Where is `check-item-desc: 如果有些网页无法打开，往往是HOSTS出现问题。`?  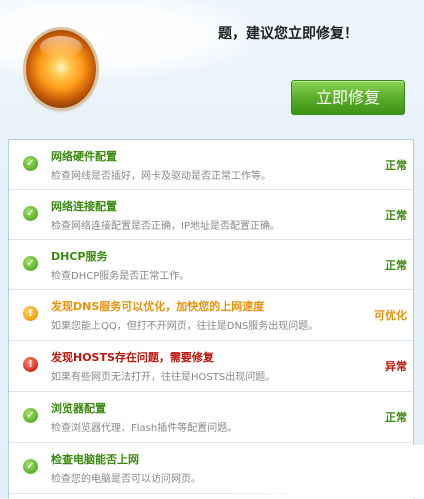 check-item-desc: 如果有些网页无法打开，往往是HOSTS出现问题。 is located at coordinates (163, 377).